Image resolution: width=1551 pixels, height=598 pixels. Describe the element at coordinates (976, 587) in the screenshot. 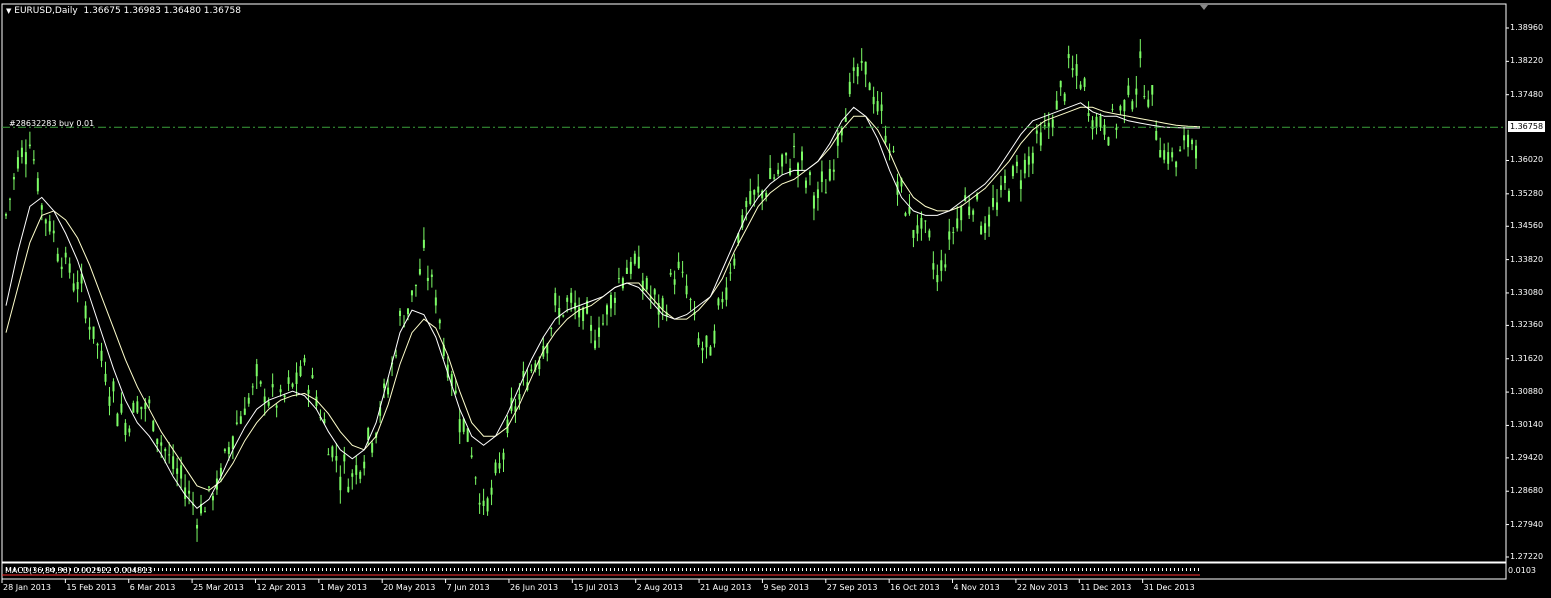

I see `time-axis-label: 4 Nov 2013` at that location.